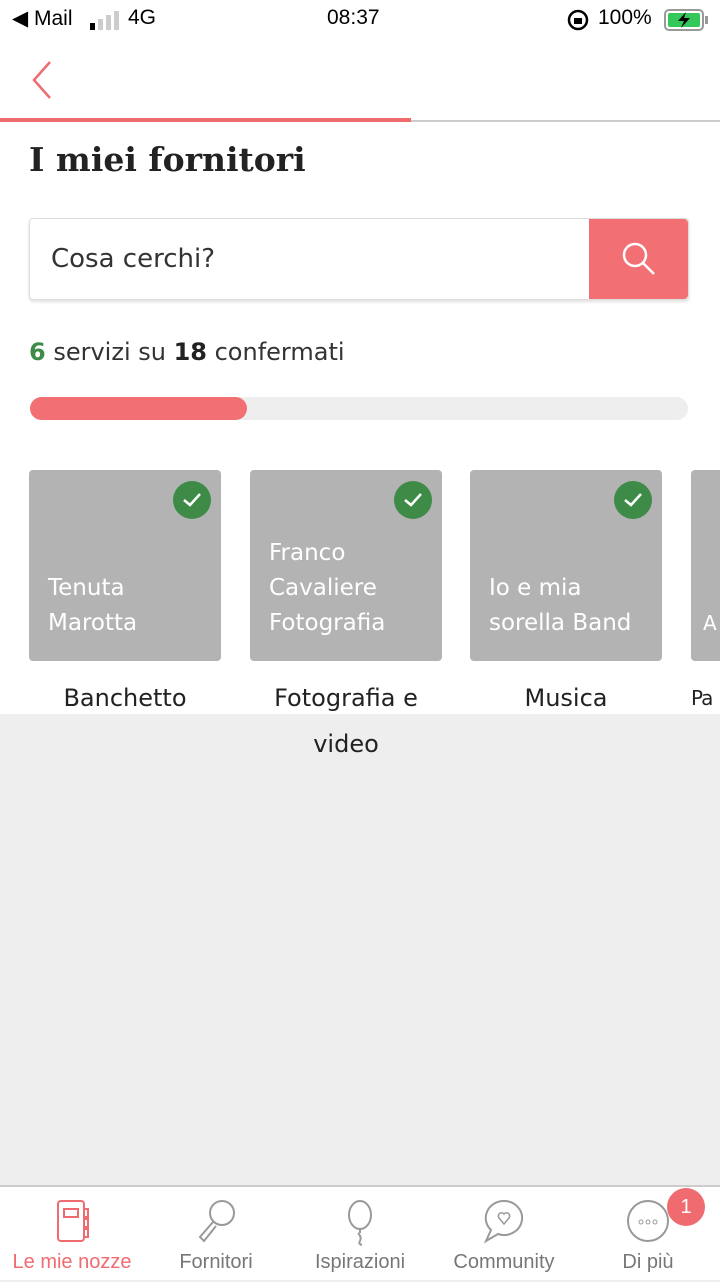 The height and width of the screenshot is (1282, 720). Describe the element at coordinates (687, 23) in the screenshot. I see `battery-charging-icon` at that location.